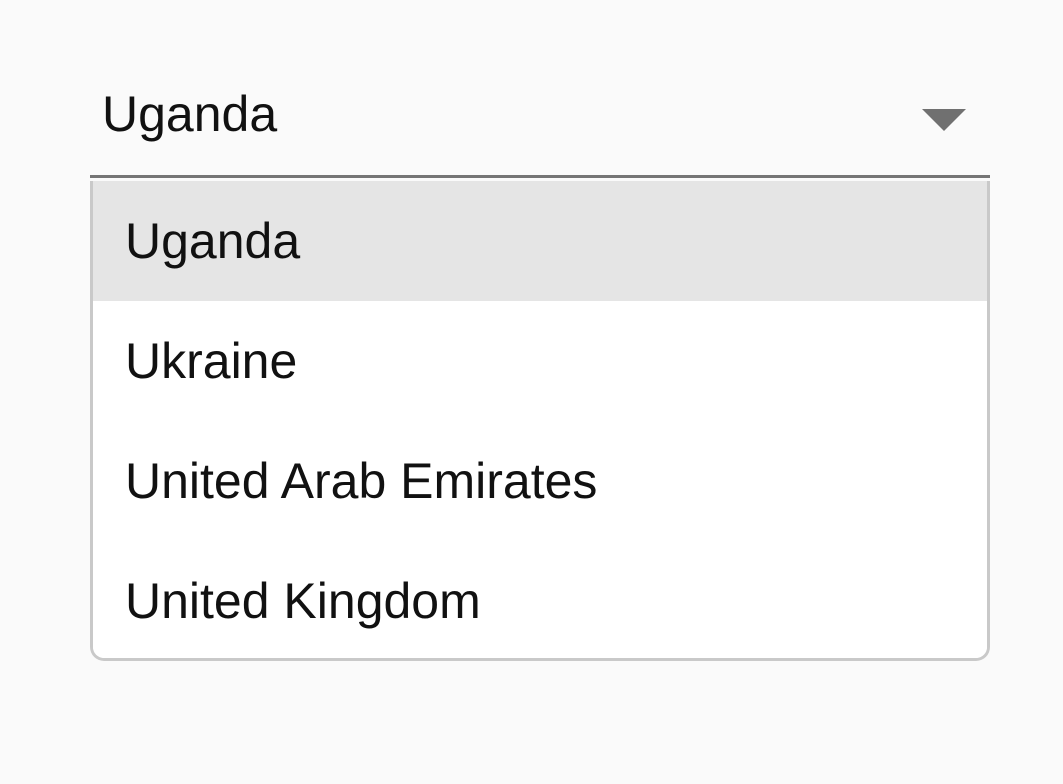  Describe the element at coordinates (540, 241) in the screenshot. I see `menu-item-uganda: Uganda` at that location.